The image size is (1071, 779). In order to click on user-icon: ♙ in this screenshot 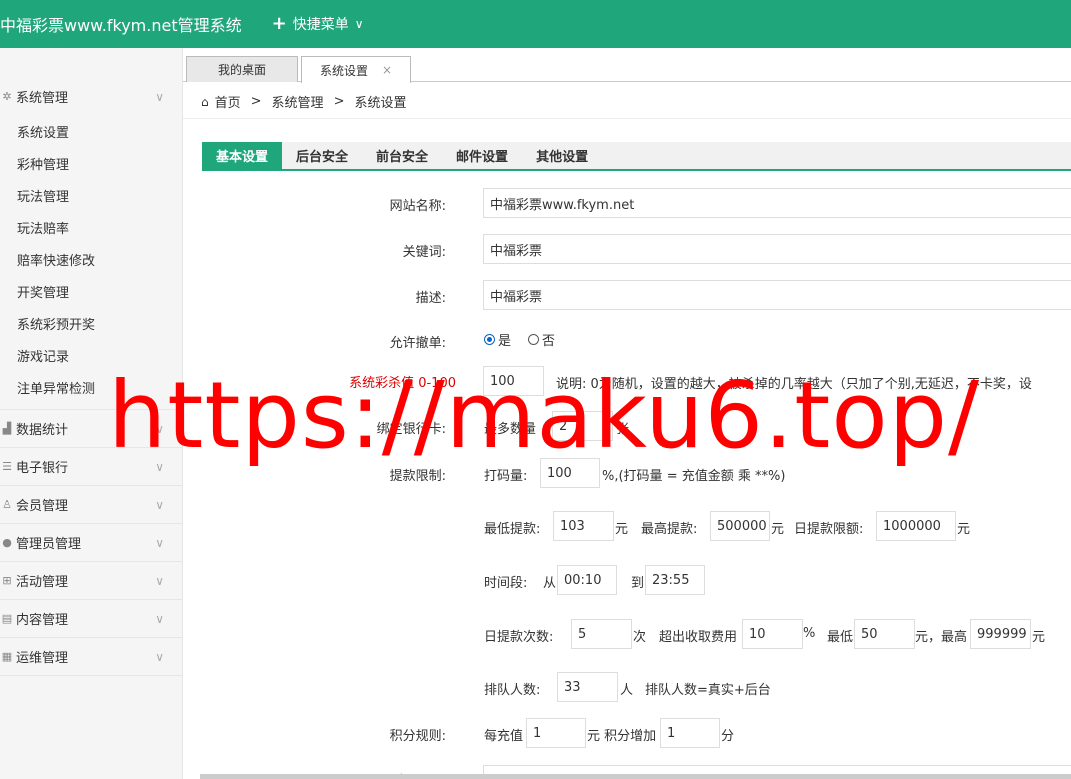, I will do `click(7, 504)`.